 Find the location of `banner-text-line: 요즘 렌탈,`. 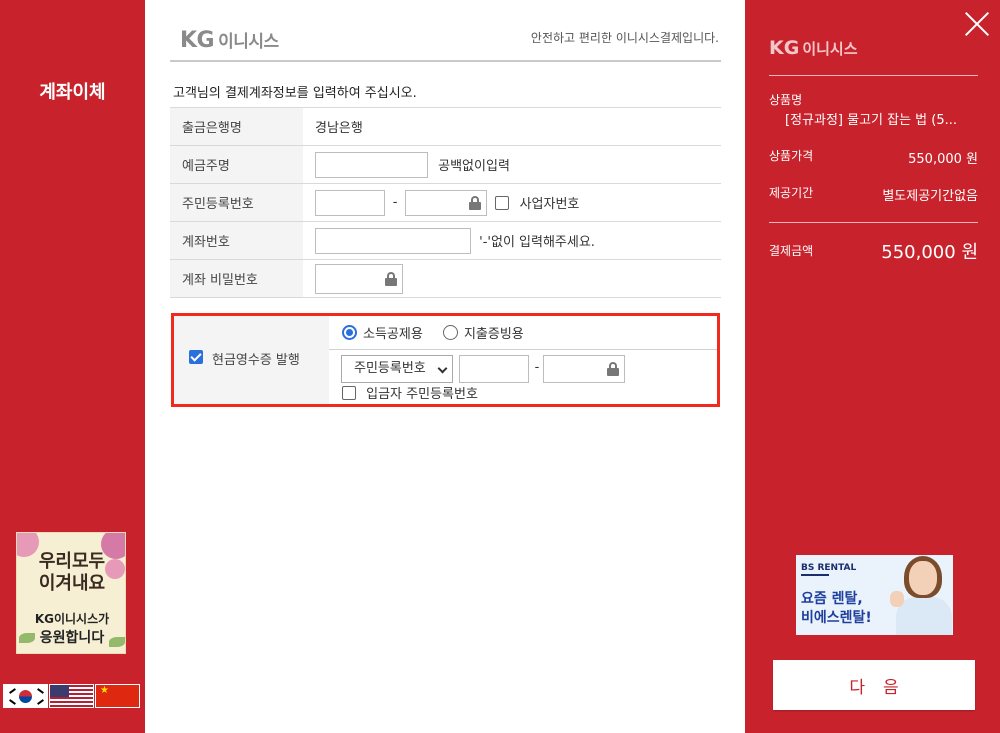

banner-text-line: 요즘 렌탈, is located at coordinates (832, 599).